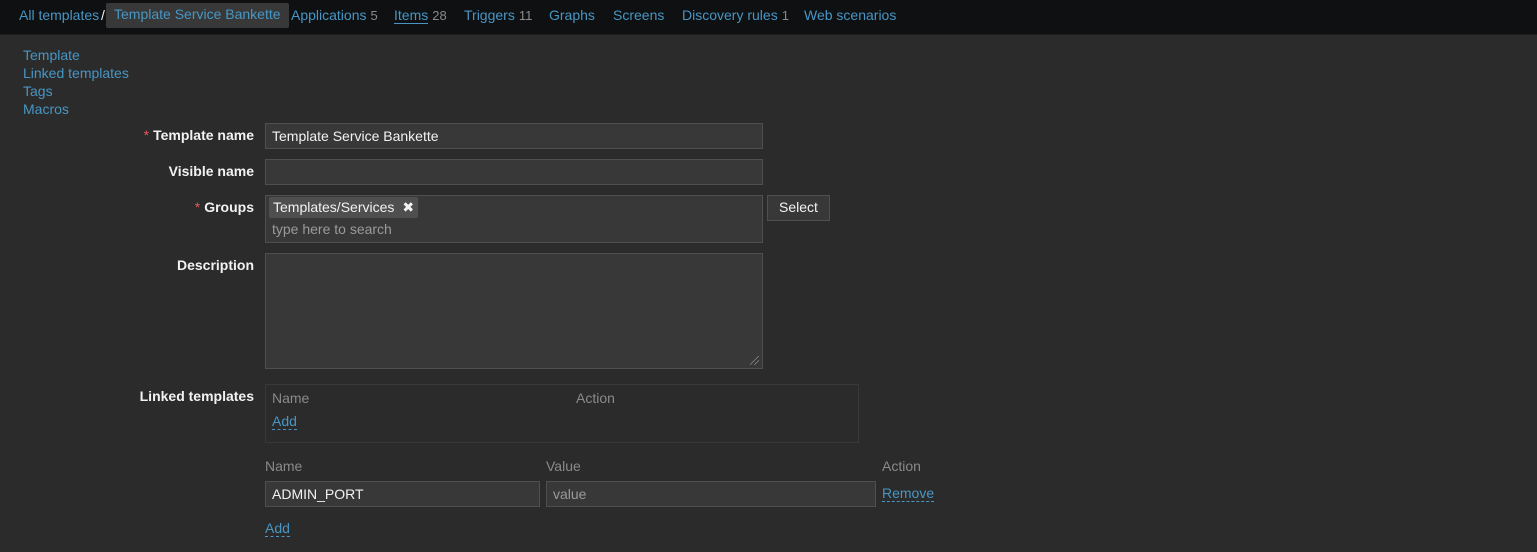 This screenshot has height=552, width=1537. Describe the element at coordinates (901, 466) in the screenshot. I see `macros-col-action: Action` at that location.